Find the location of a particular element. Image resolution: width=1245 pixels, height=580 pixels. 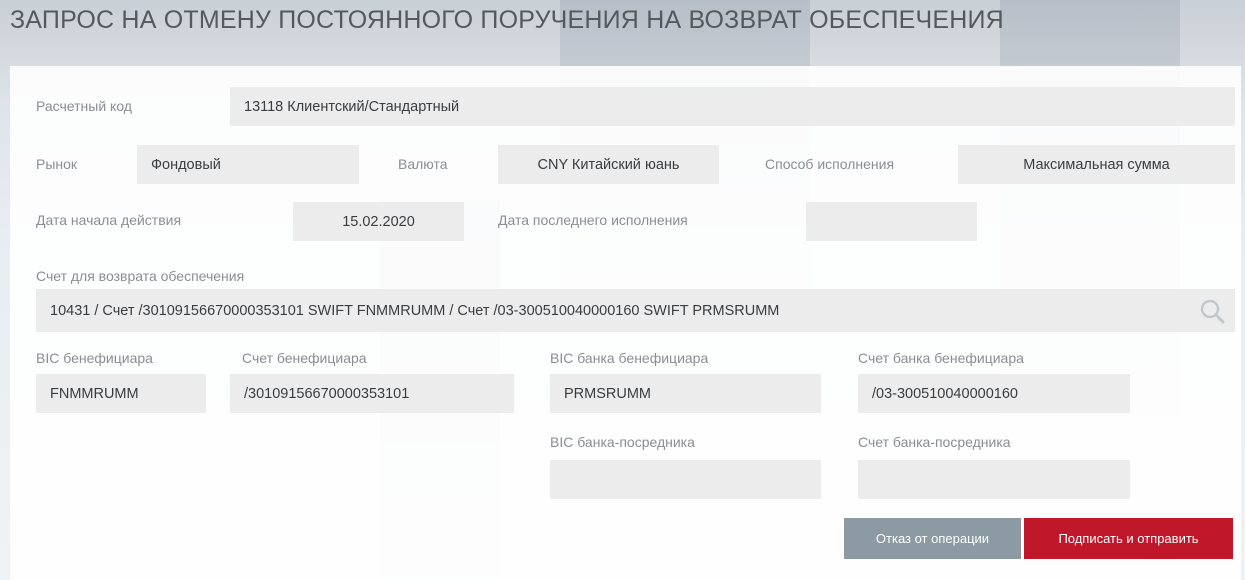

start-date-label: Дата начала действия is located at coordinates (109, 220).